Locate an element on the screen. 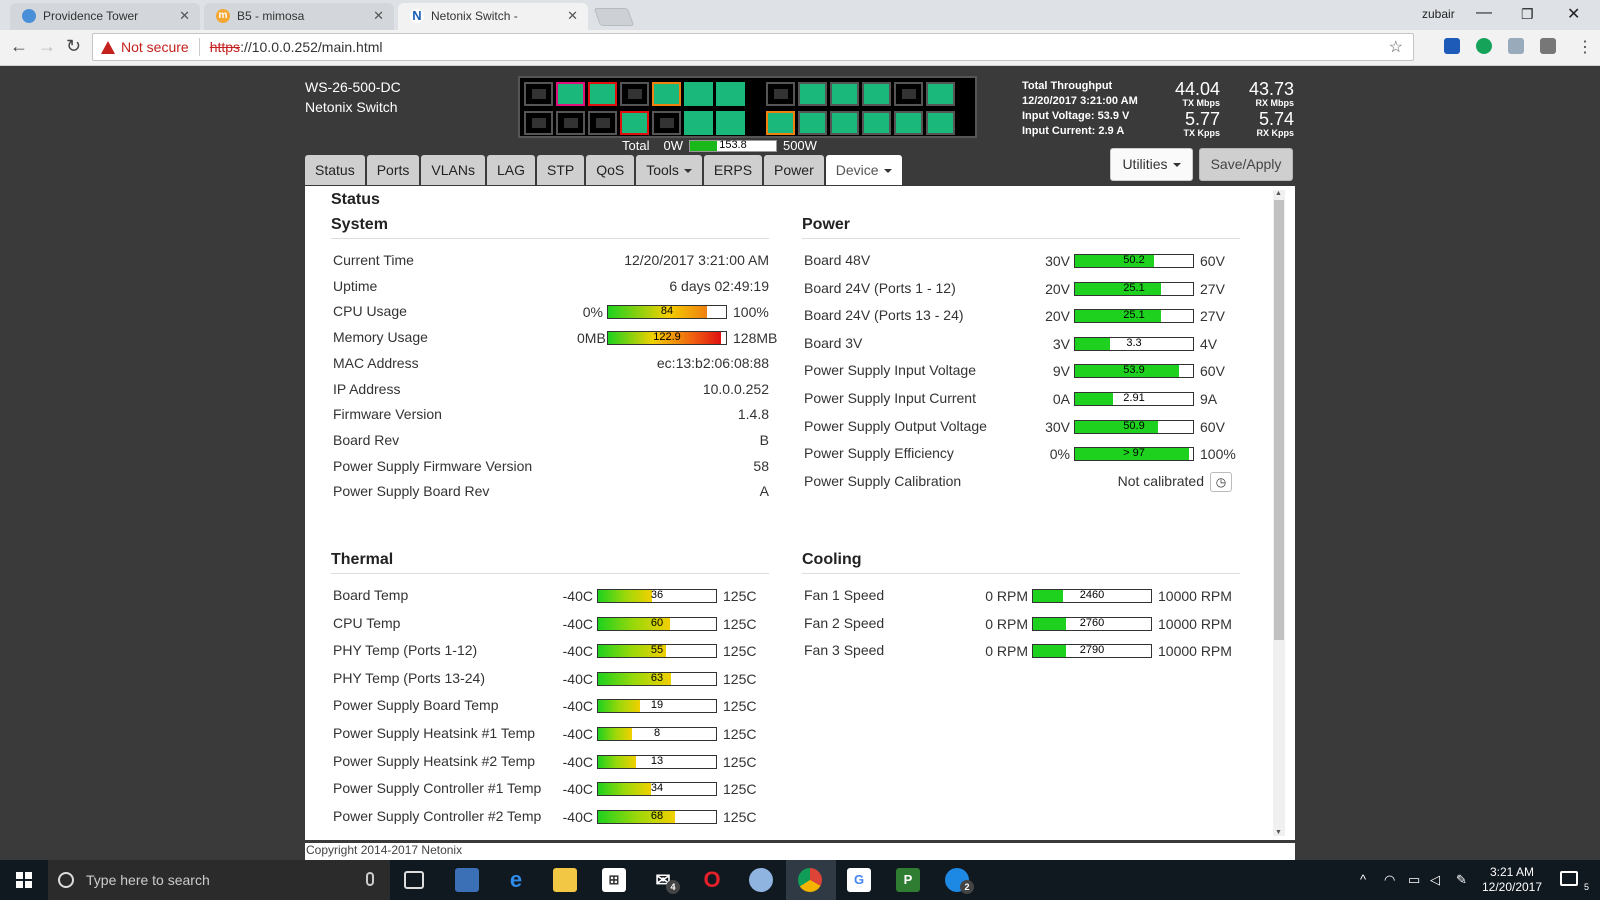 Image resolution: width=1600 pixels, height=900 pixels. port-map is located at coordinates (747, 107).